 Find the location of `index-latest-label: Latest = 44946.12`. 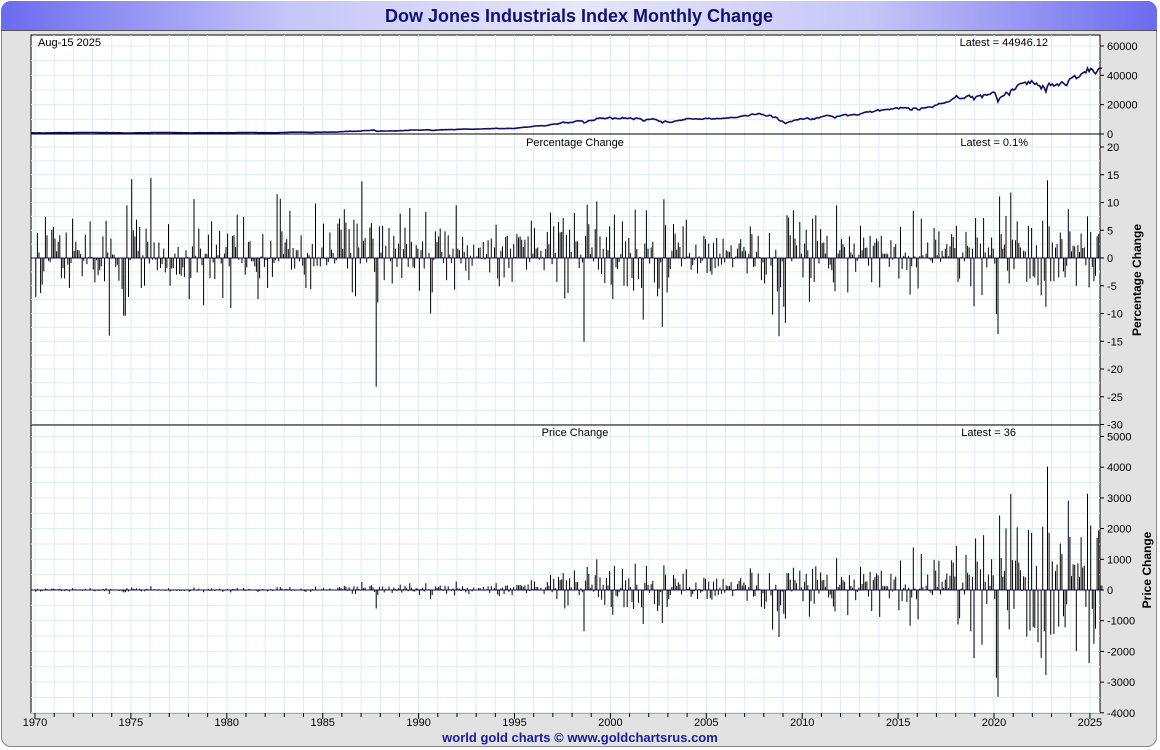

index-latest-label: Latest = 44946.12 is located at coordinates (1004, 43).